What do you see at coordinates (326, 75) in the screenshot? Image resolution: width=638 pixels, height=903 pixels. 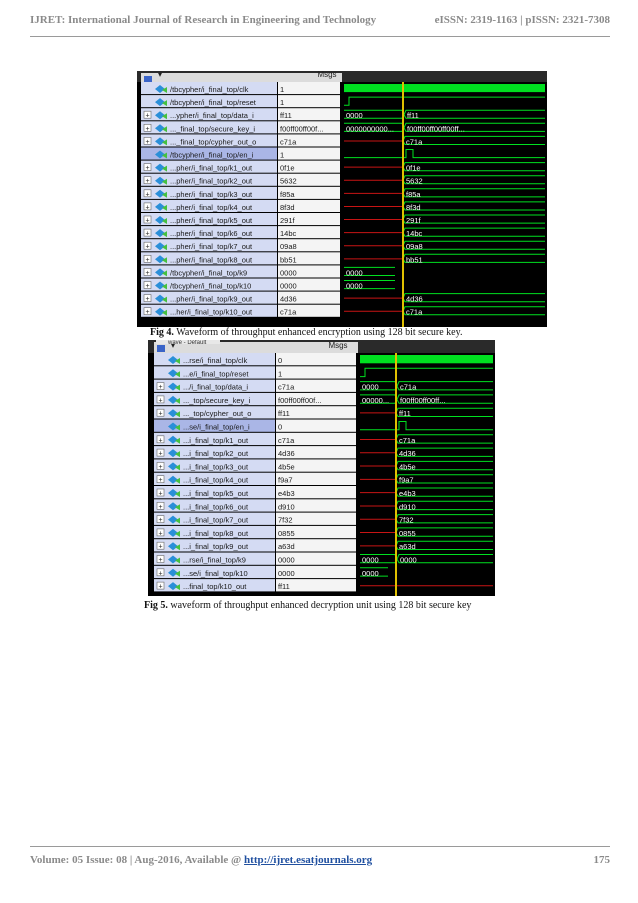 I see `fig4-msgs-label: Msgs` at bounding box center [326, 75].